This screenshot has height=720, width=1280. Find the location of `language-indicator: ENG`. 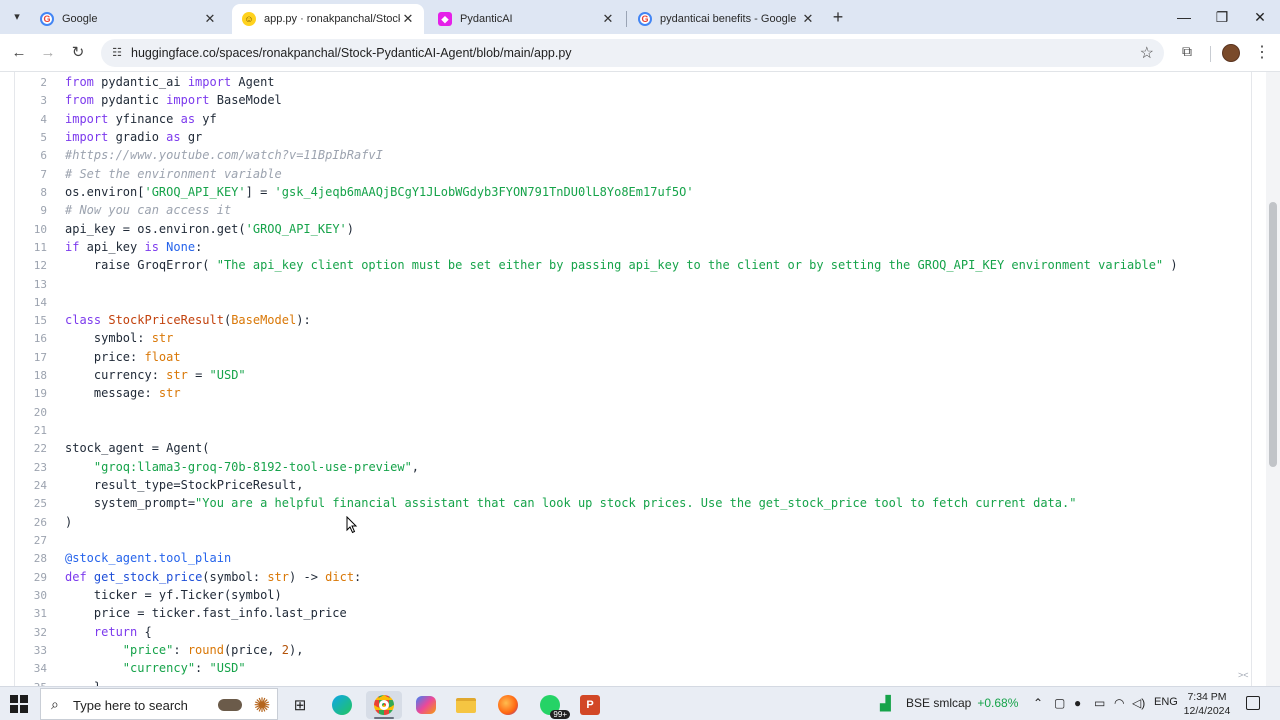

language-indicator: ENG is located at coordinates (1166, 702).